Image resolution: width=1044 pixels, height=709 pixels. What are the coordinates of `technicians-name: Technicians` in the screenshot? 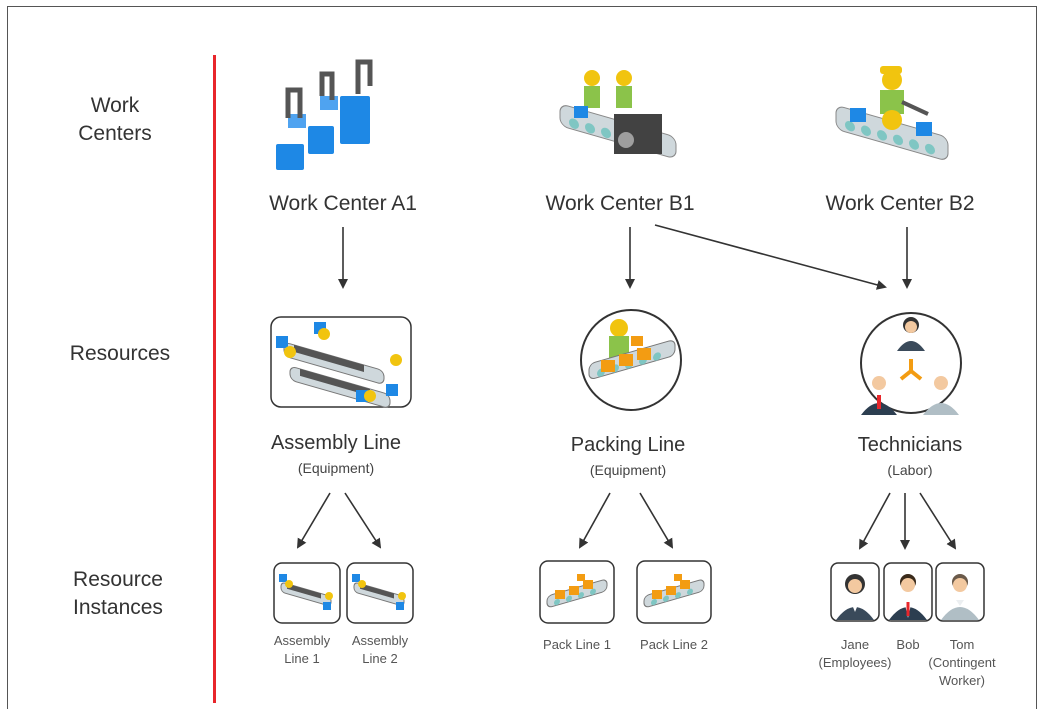 It's located at (910, 445).